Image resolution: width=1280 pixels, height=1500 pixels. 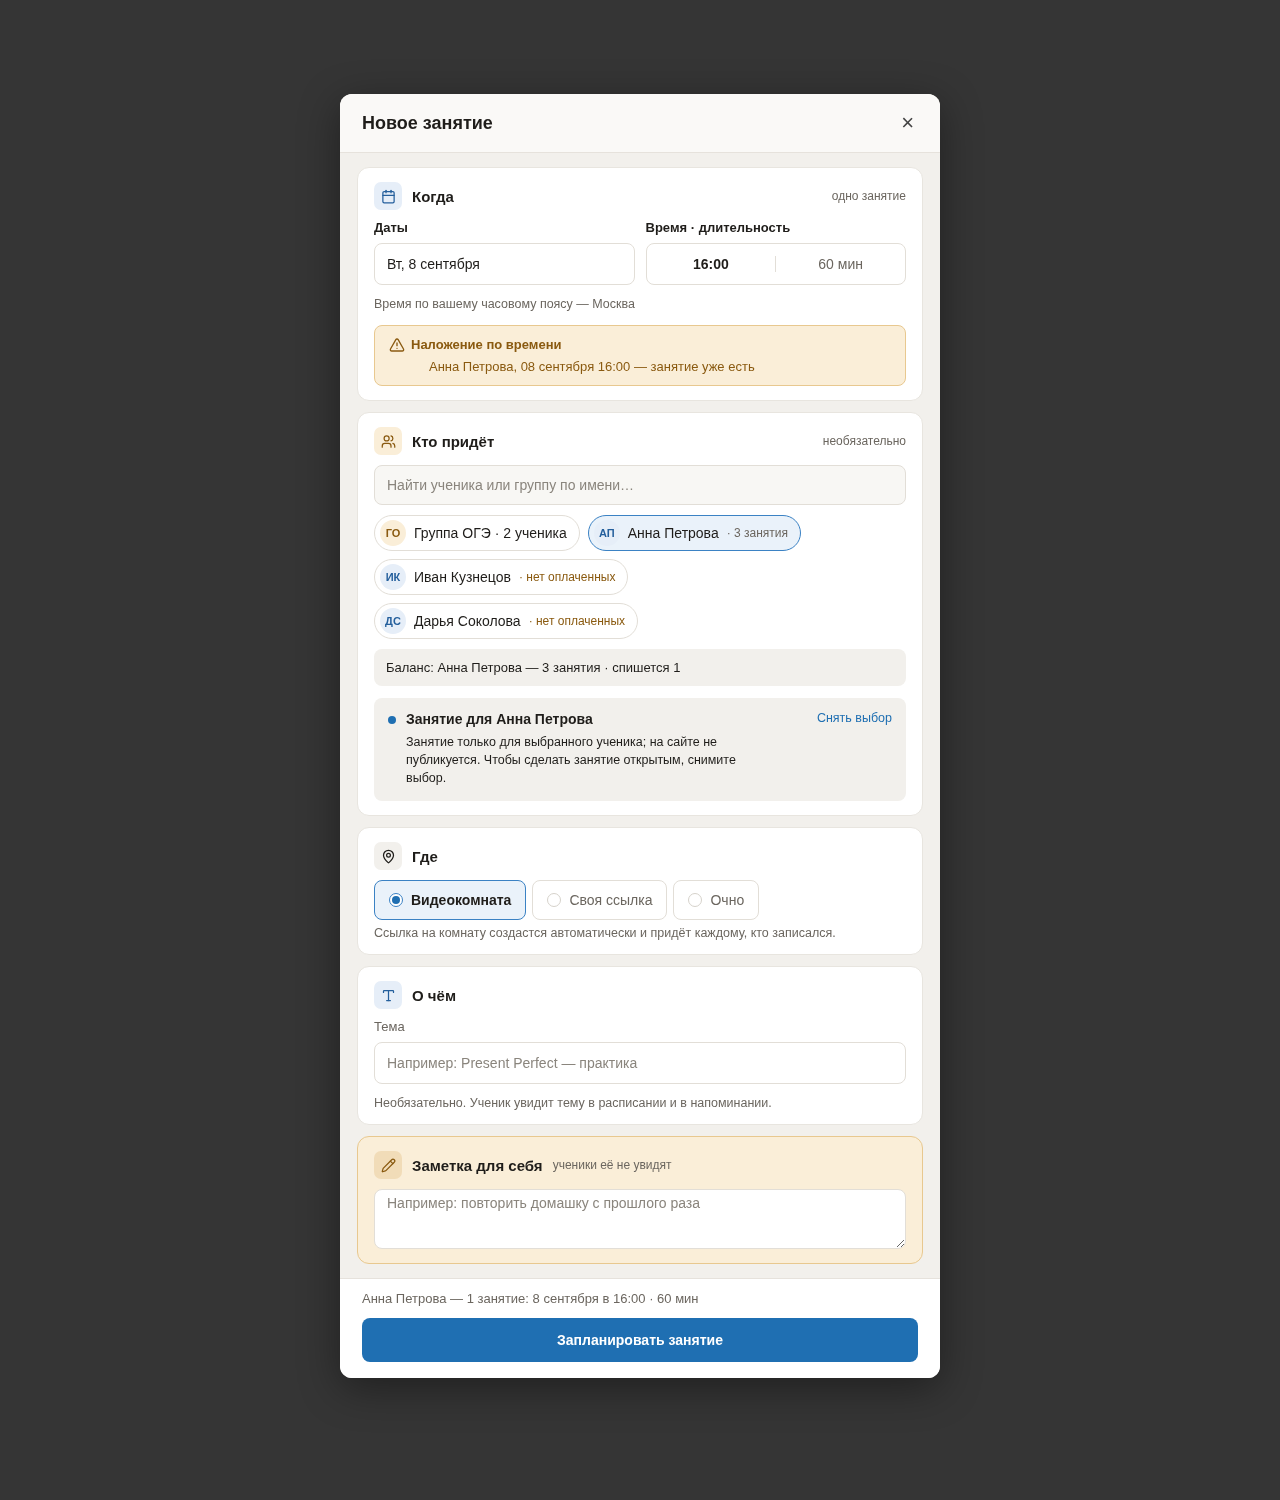 What do you see at coordinates (393, 621) in the screenshot?
I see `avatar-initials: ДС` at bounding box center [393, 621].